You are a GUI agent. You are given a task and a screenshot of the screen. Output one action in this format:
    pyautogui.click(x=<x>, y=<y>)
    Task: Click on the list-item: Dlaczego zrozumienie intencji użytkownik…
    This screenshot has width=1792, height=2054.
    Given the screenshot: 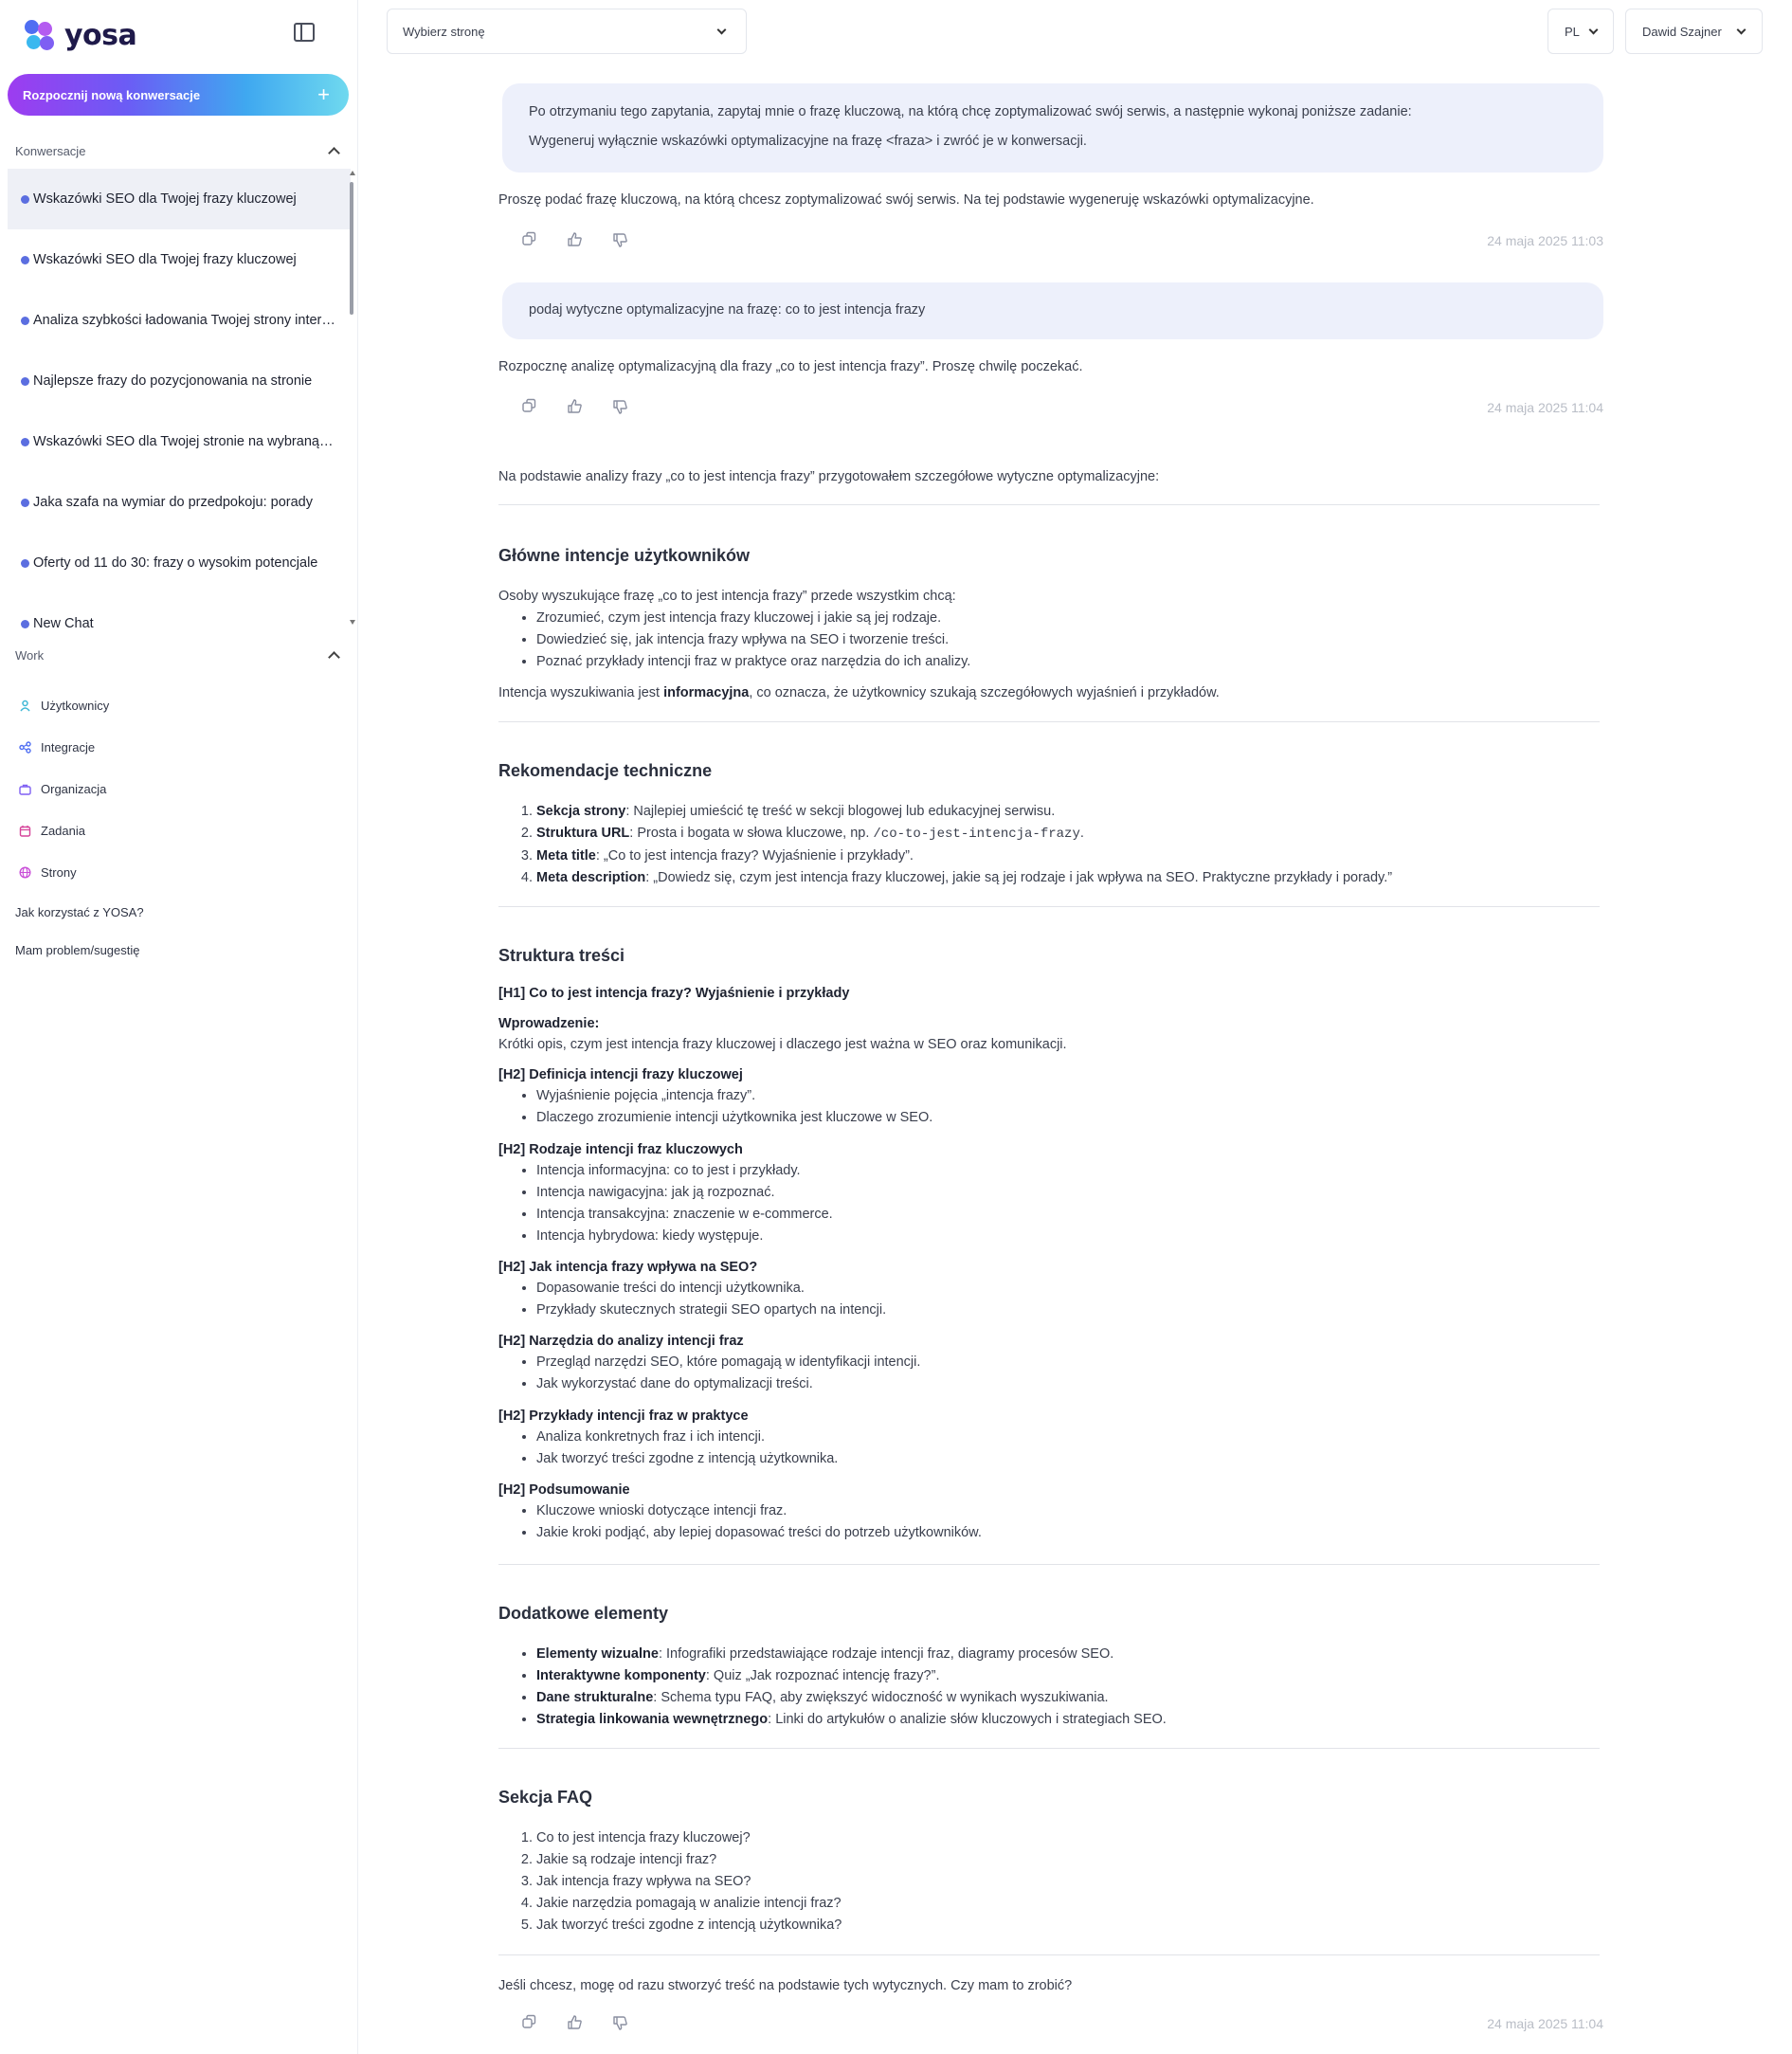 What is the action you would take?
    pyautogui.click(x=734, y=1118)
    